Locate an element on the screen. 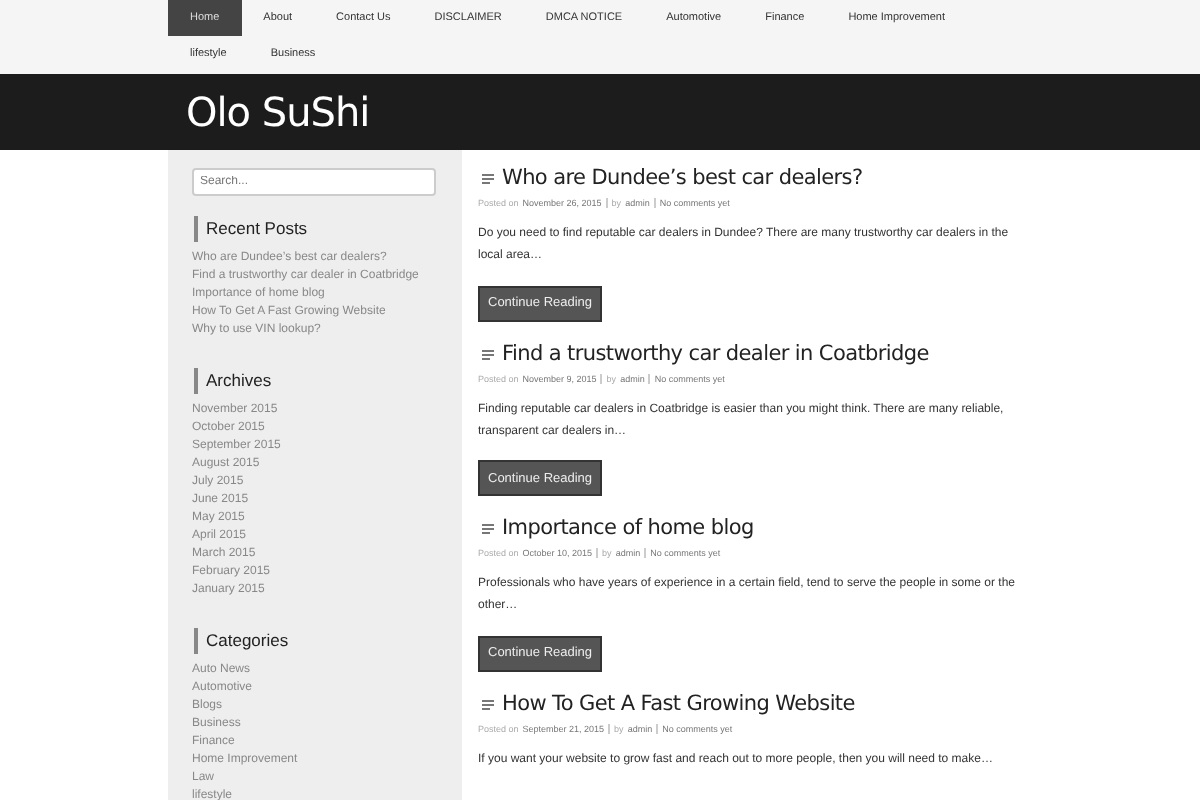 This screenshot has height=800, width=1200. widget-heading: Archives is located at coordinates (316, 381).